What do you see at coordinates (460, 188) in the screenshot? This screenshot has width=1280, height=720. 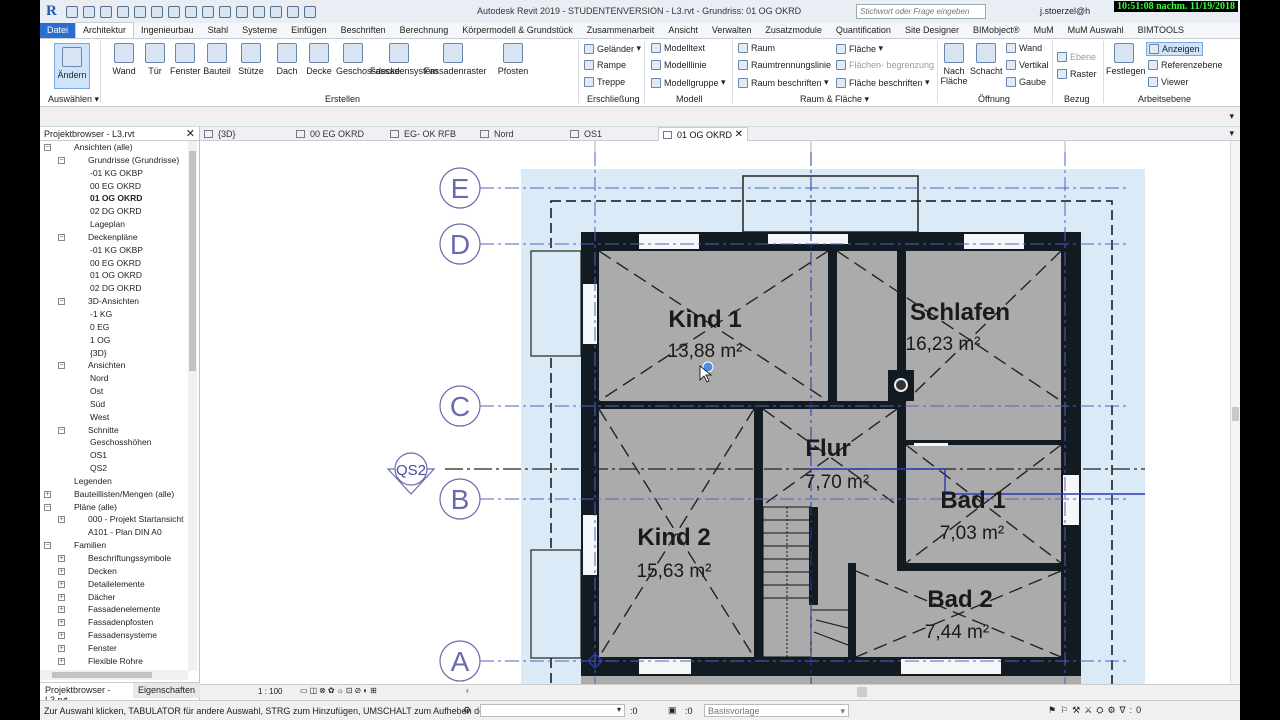 I see `grid-head-e: E` at bounding box center [460, 188].